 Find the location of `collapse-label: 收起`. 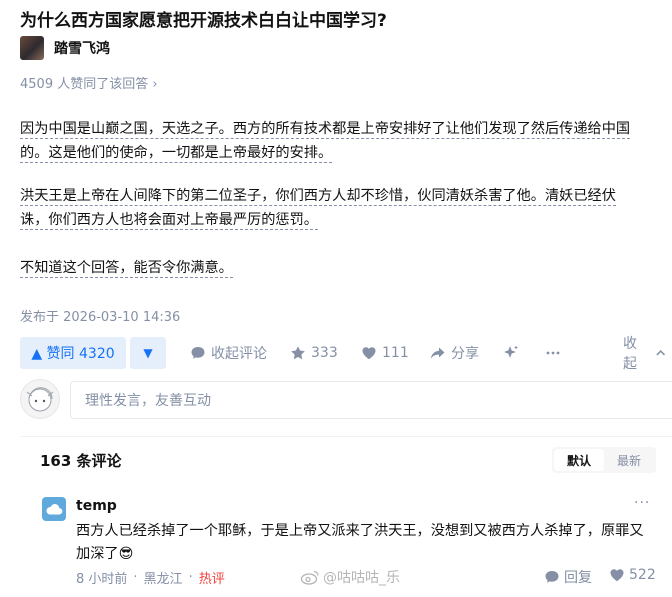

collapse-label: 收起 is located at coordinates (630, 354).